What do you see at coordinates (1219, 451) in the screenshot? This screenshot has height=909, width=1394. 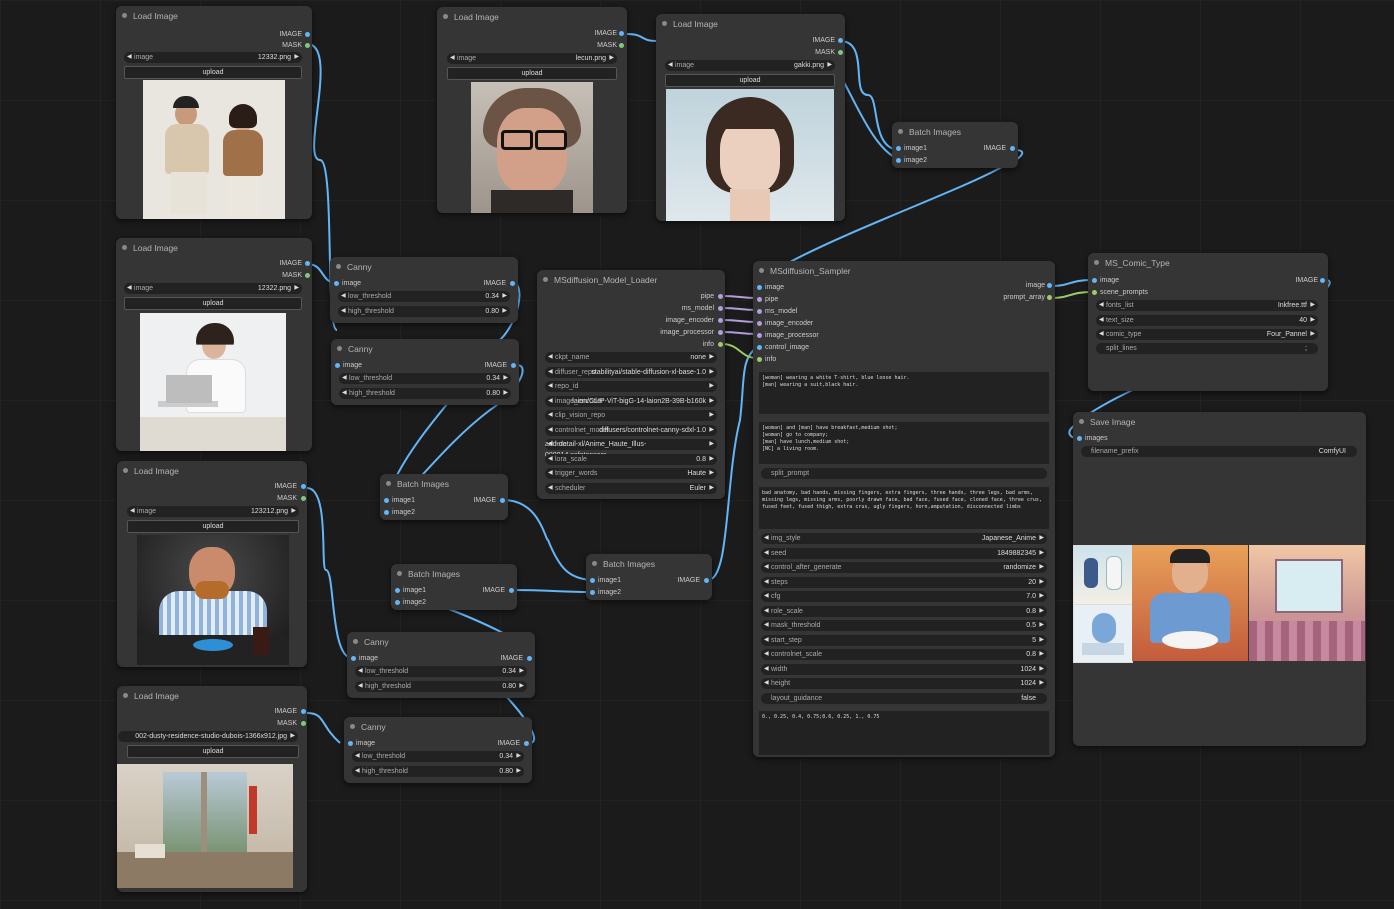 I see `filename-prefix-field: filename_prefix ComfyUI` at bounding box center [1219, 451].